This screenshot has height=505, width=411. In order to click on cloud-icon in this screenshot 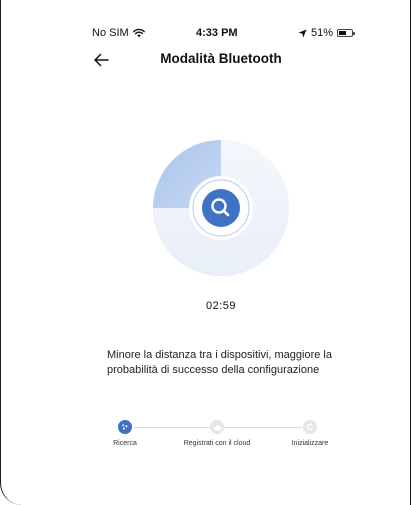, I will do `click(217, 427)`.